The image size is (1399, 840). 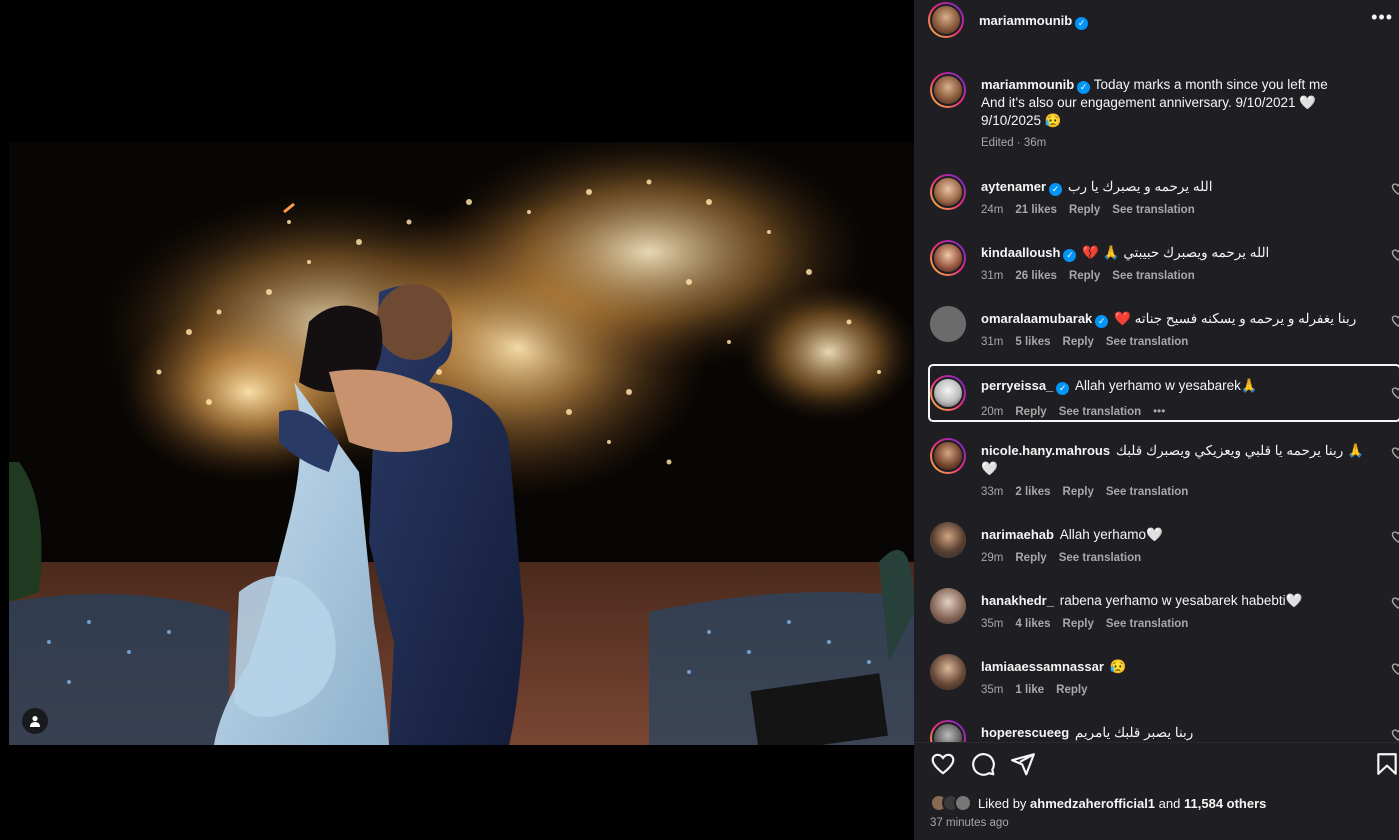 I want to click on comment-likes: 21 likes, so click(x=1036, y=210).